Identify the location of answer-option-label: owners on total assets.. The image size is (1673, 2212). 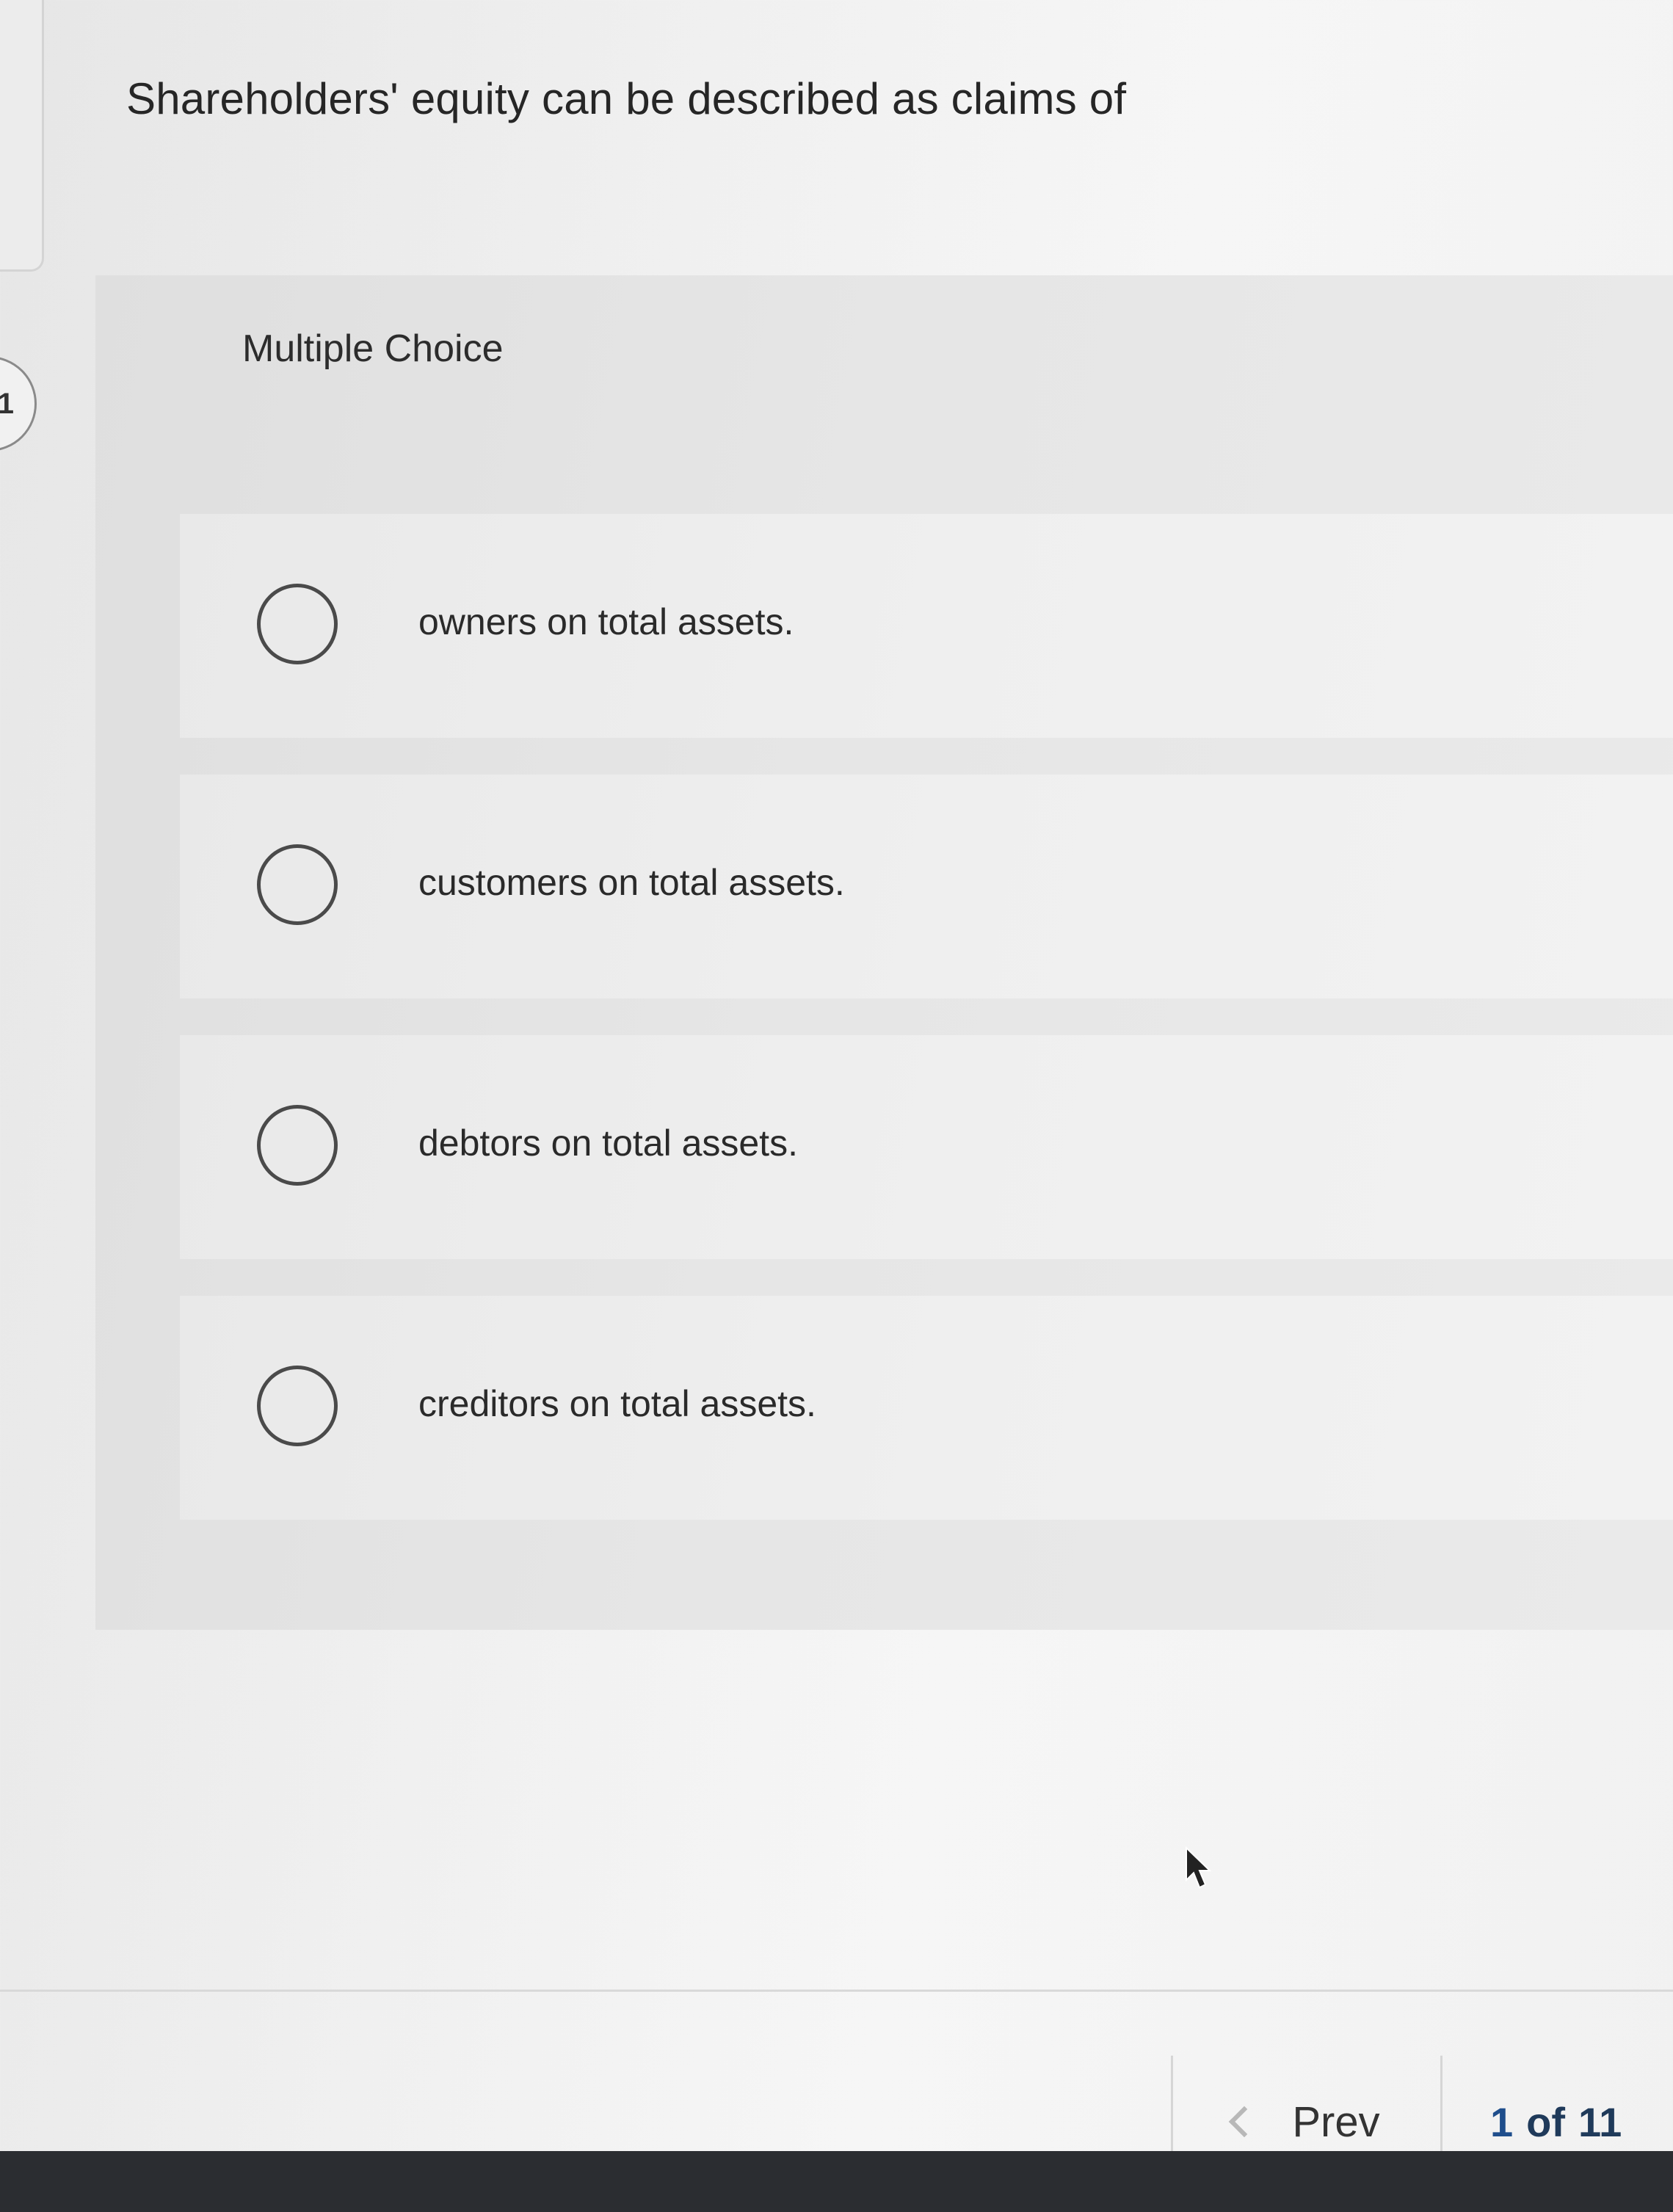
(606, 621).